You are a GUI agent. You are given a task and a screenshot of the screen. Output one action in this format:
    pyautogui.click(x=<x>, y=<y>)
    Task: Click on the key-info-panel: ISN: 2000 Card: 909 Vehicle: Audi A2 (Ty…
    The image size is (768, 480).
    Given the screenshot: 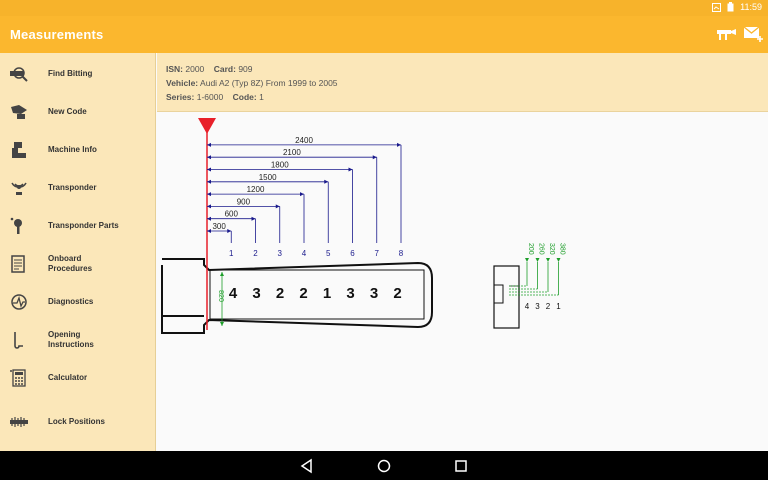 What is the action you would take?
    pyautogui.click(x=462, y=82)
    